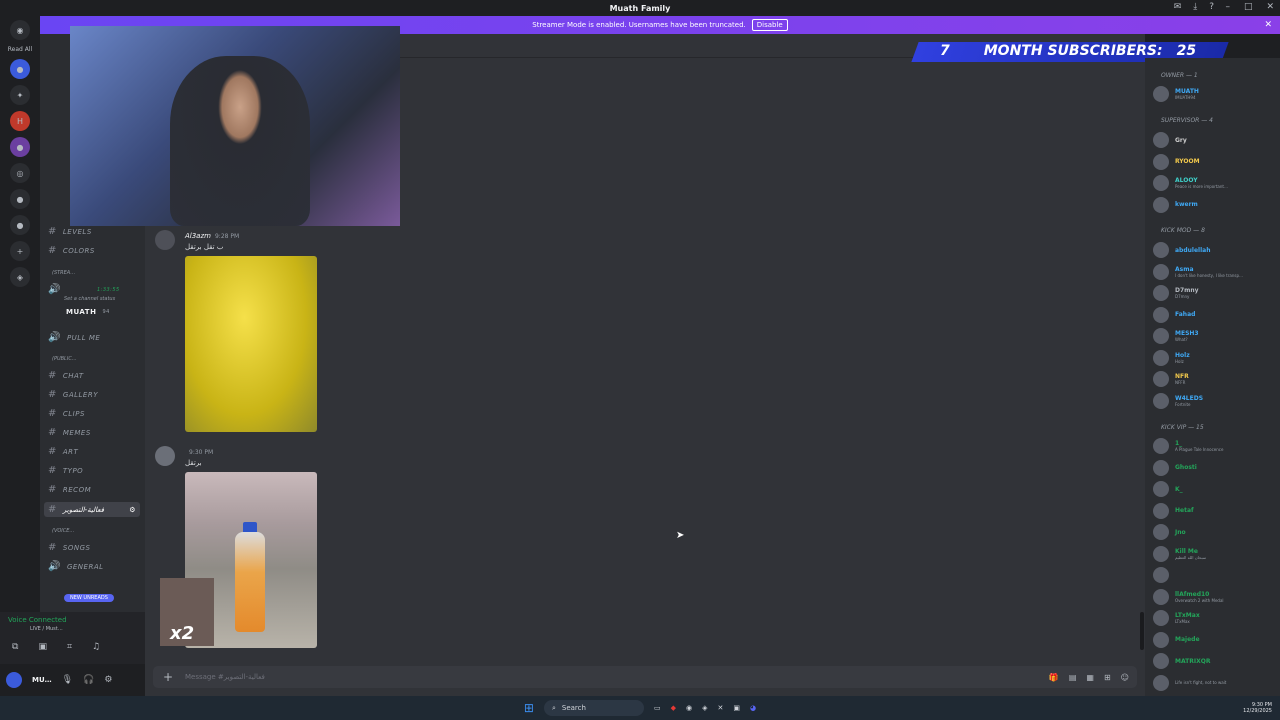 The image size is (1280, 720). I want to click on attachment-image, so click(251, 344).